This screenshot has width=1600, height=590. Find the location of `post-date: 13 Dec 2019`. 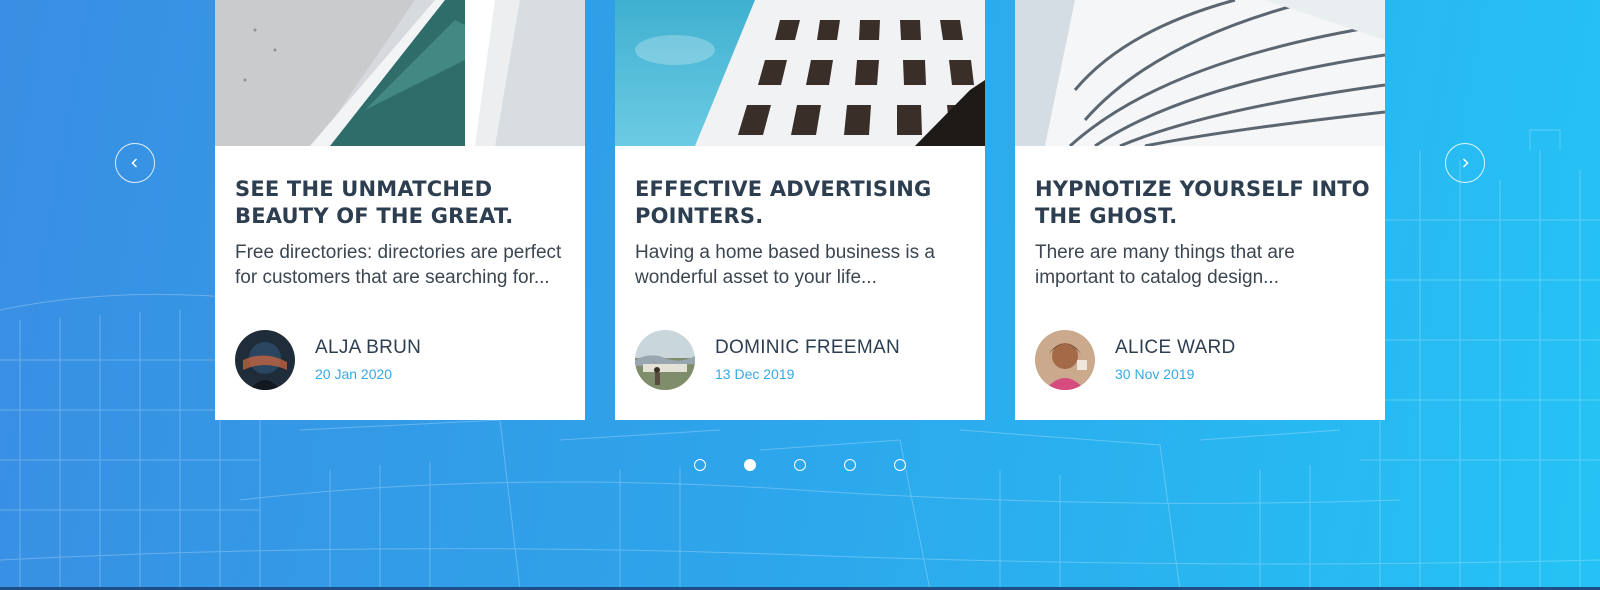

post-date: 13 Dec 2019 is located at coordinates (755, 374).